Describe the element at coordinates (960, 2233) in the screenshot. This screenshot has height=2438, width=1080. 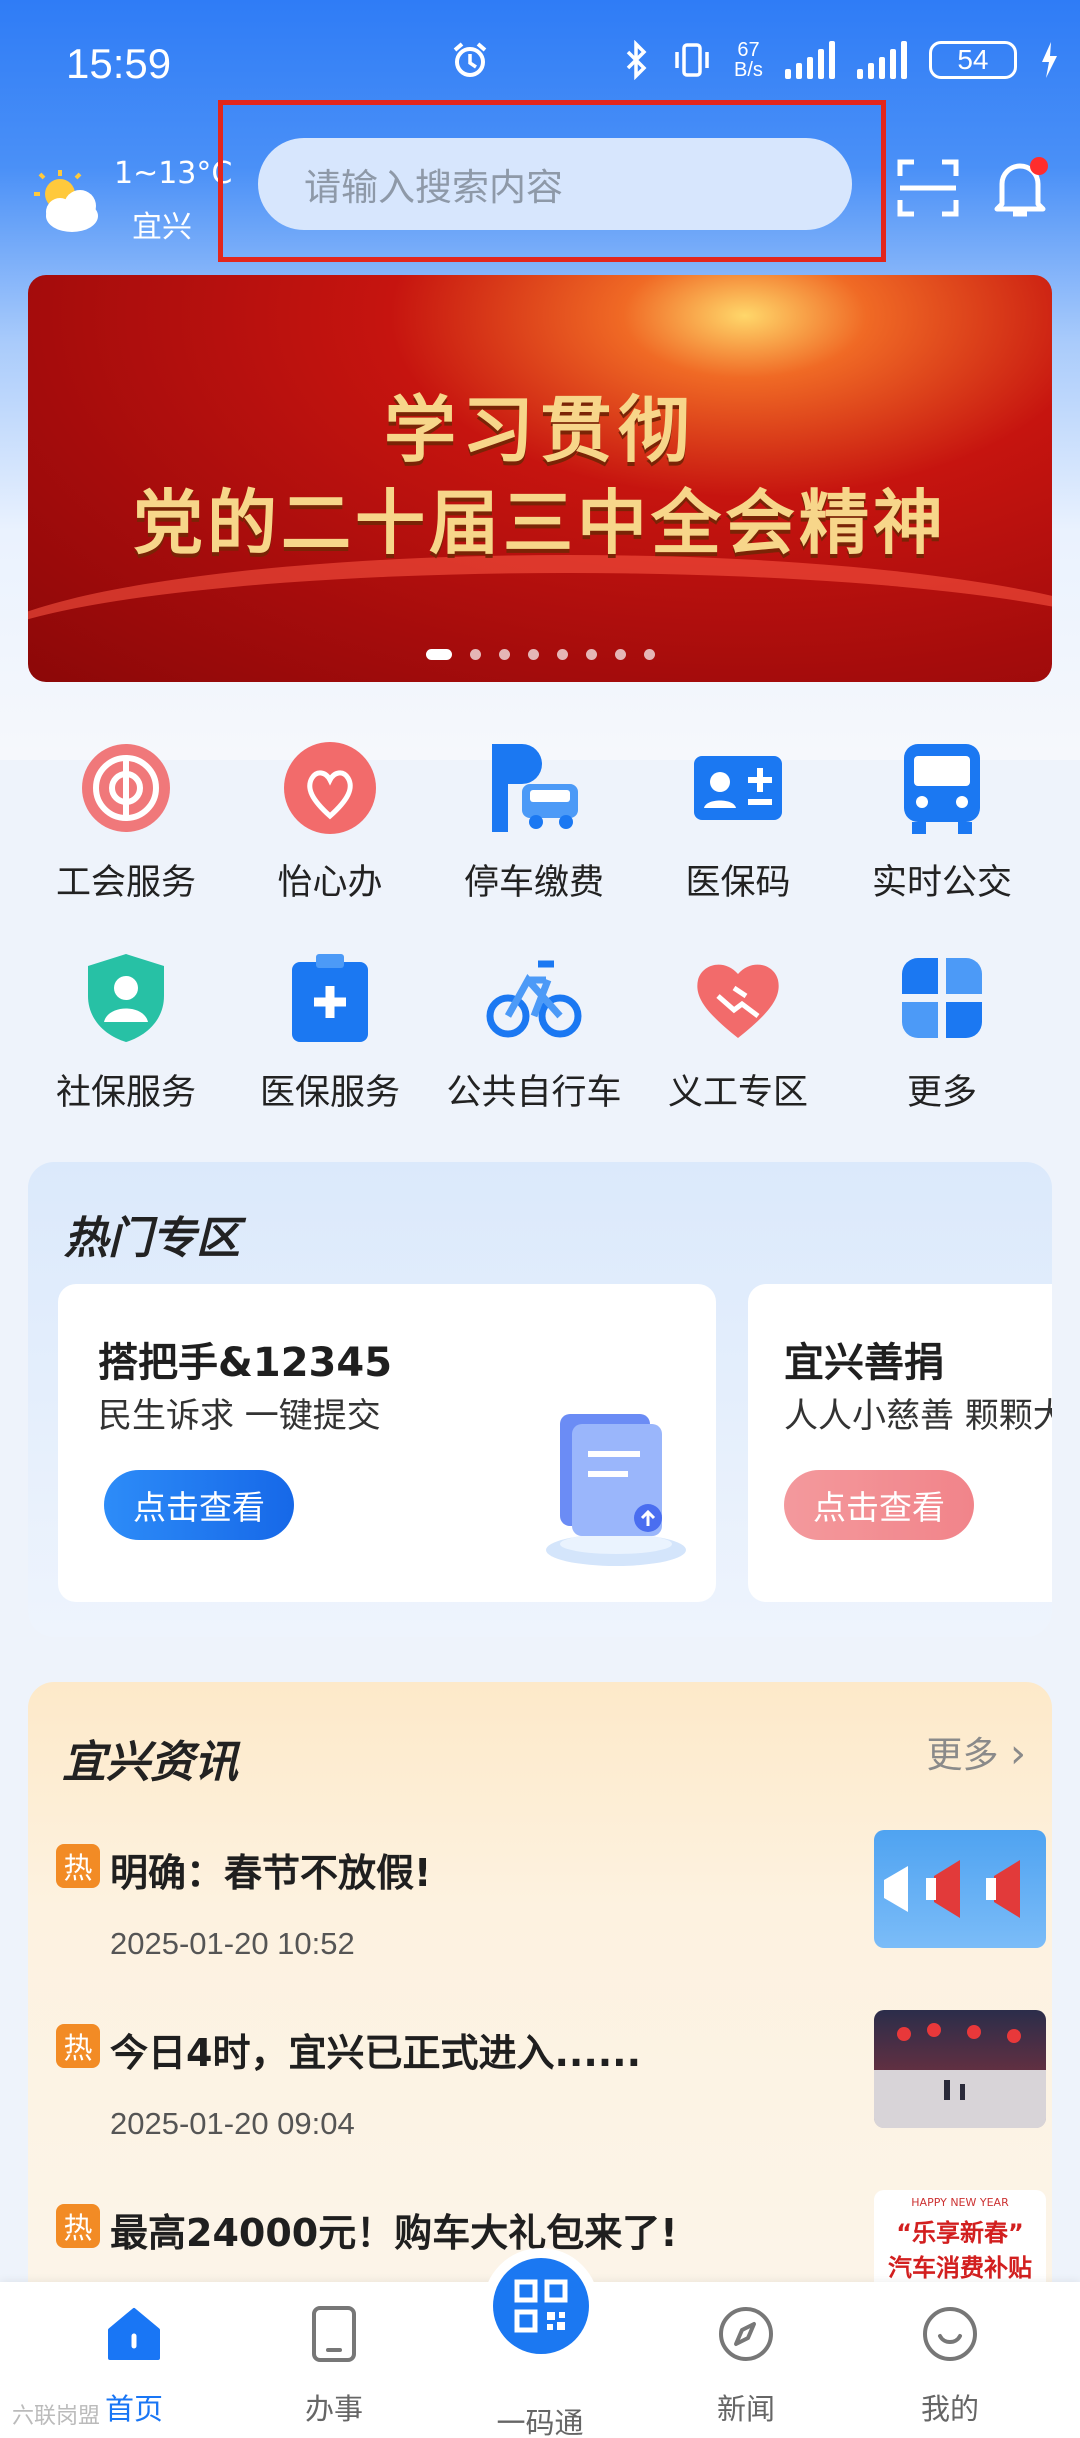
I see `thumb-text: “乐享新春”` at that location.